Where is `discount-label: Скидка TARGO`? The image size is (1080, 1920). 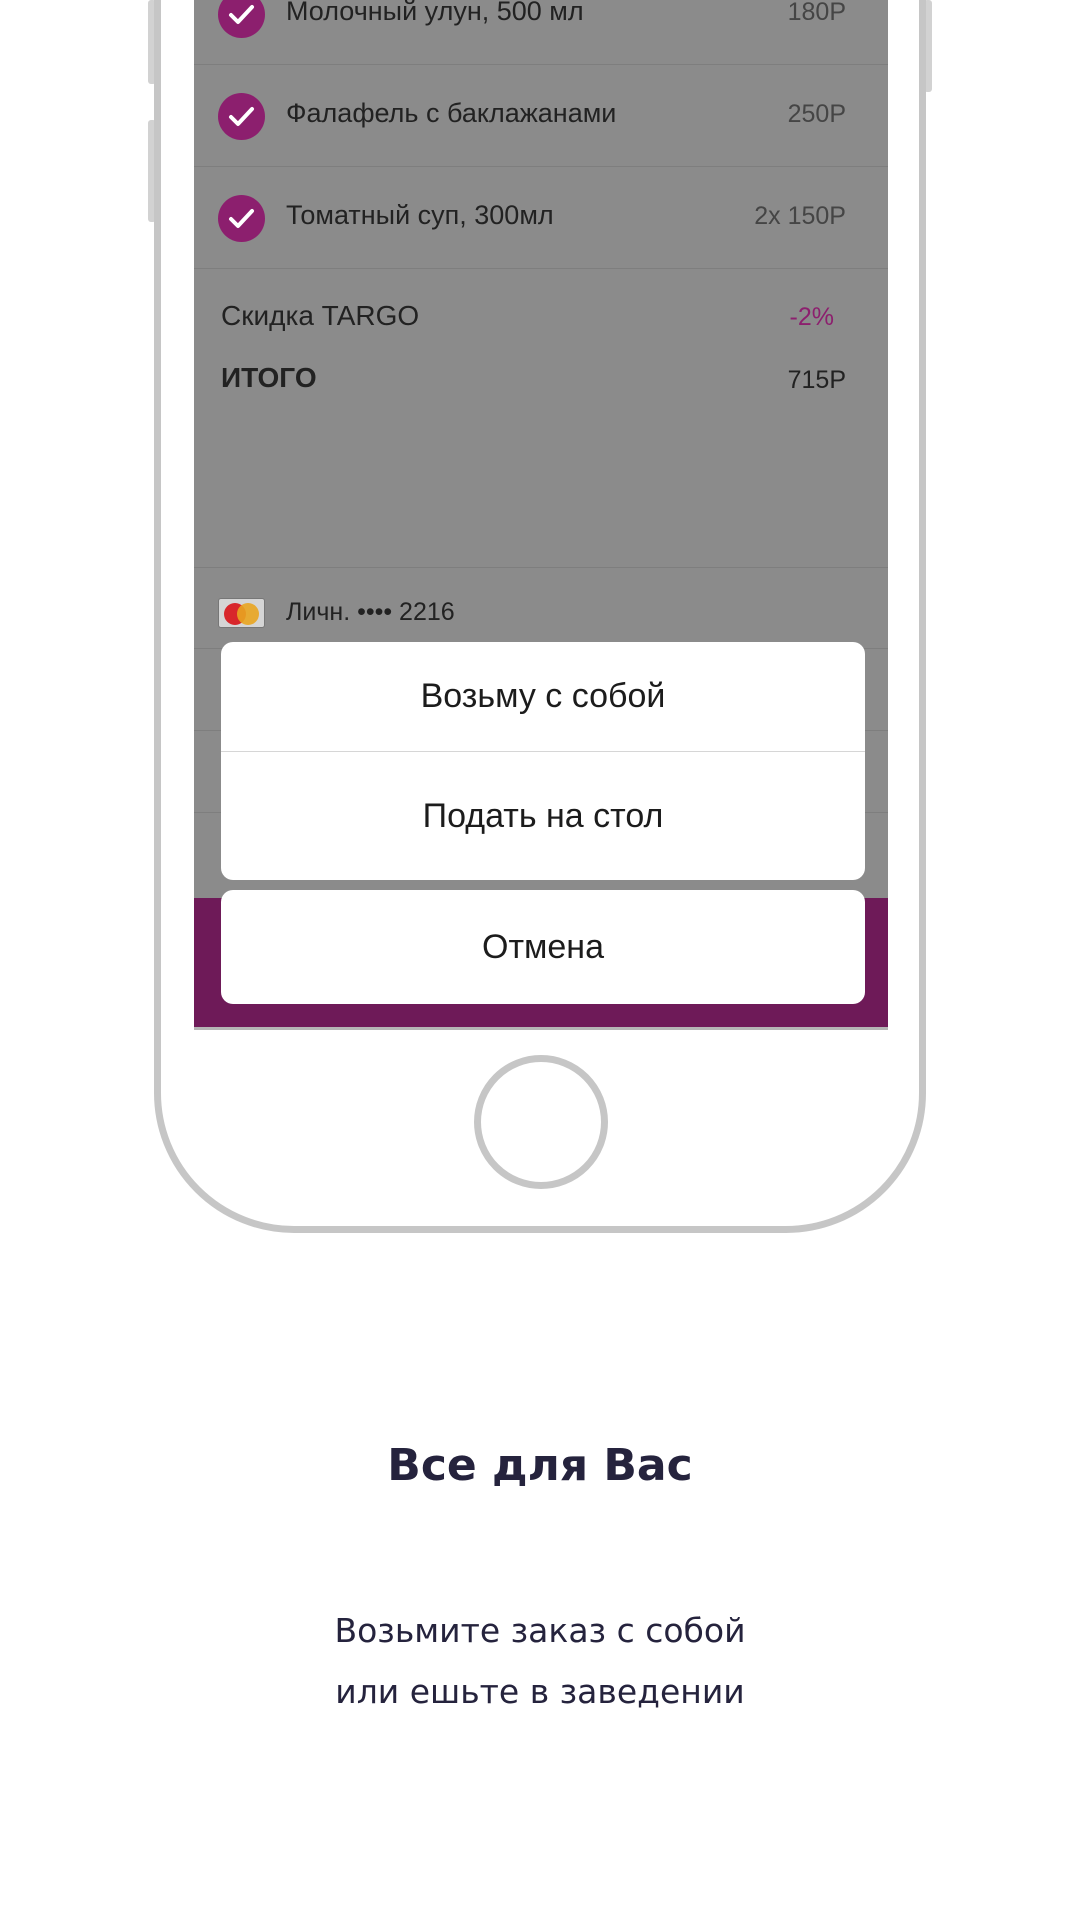 discount-label: Скидка TARGO is located at coordinates (320, 315).